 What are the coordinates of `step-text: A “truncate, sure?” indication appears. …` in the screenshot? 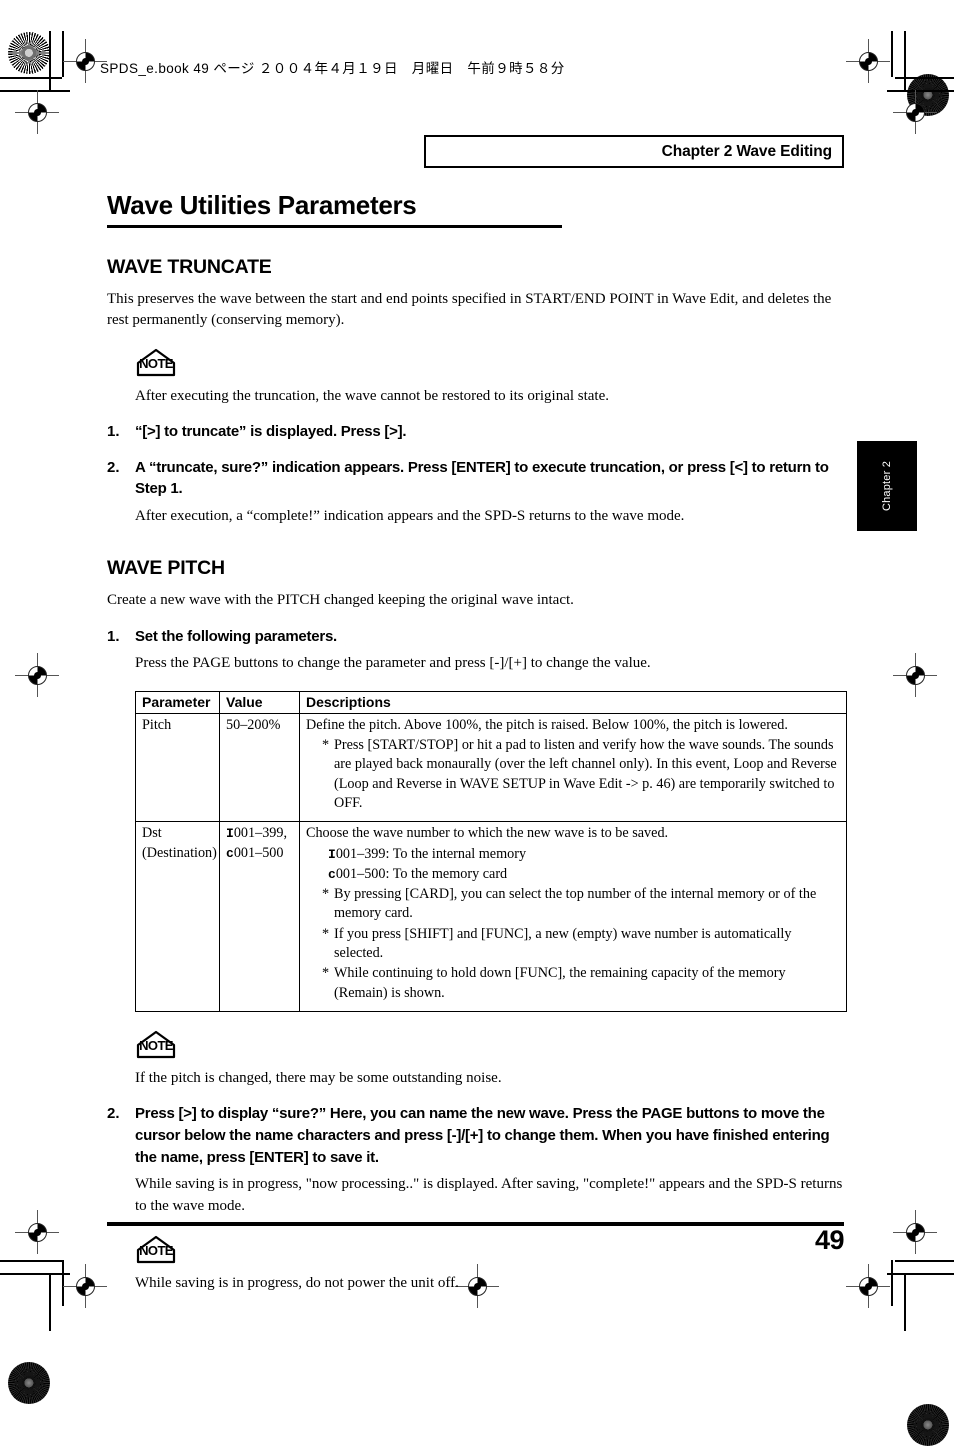 It's located at (482, 478).